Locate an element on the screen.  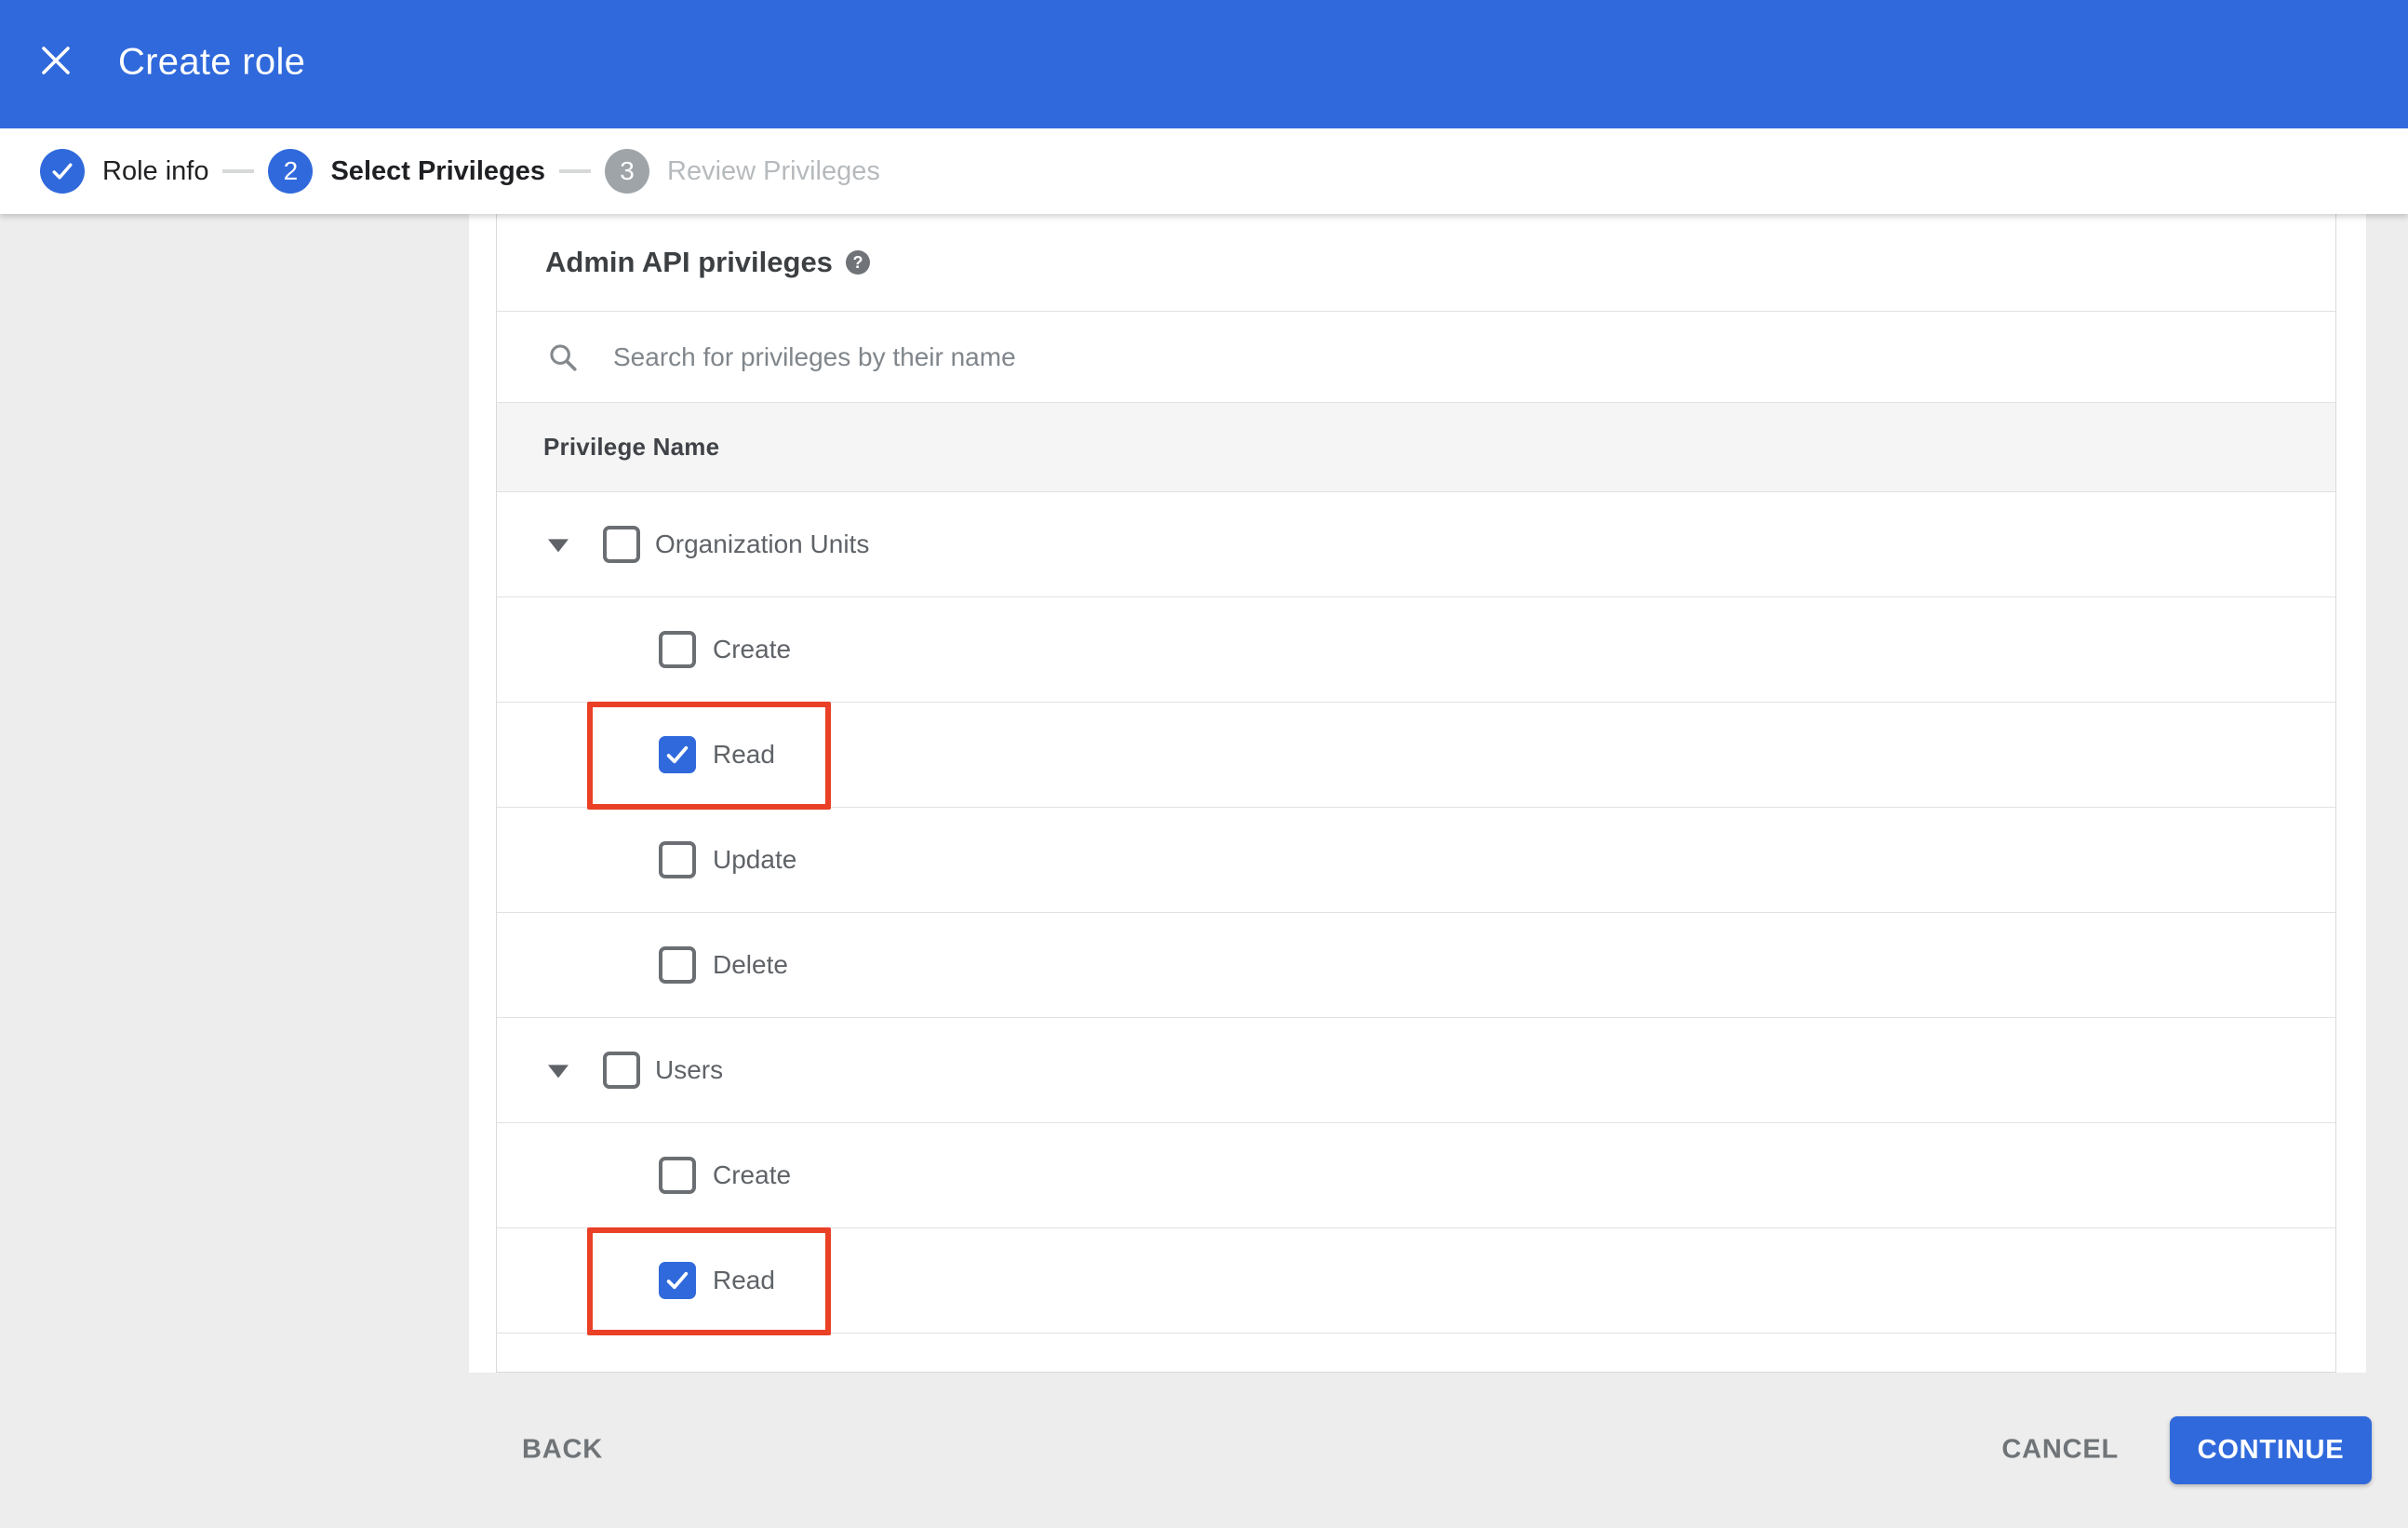
privilege-label: Delete is located at coordinates (751, 965).